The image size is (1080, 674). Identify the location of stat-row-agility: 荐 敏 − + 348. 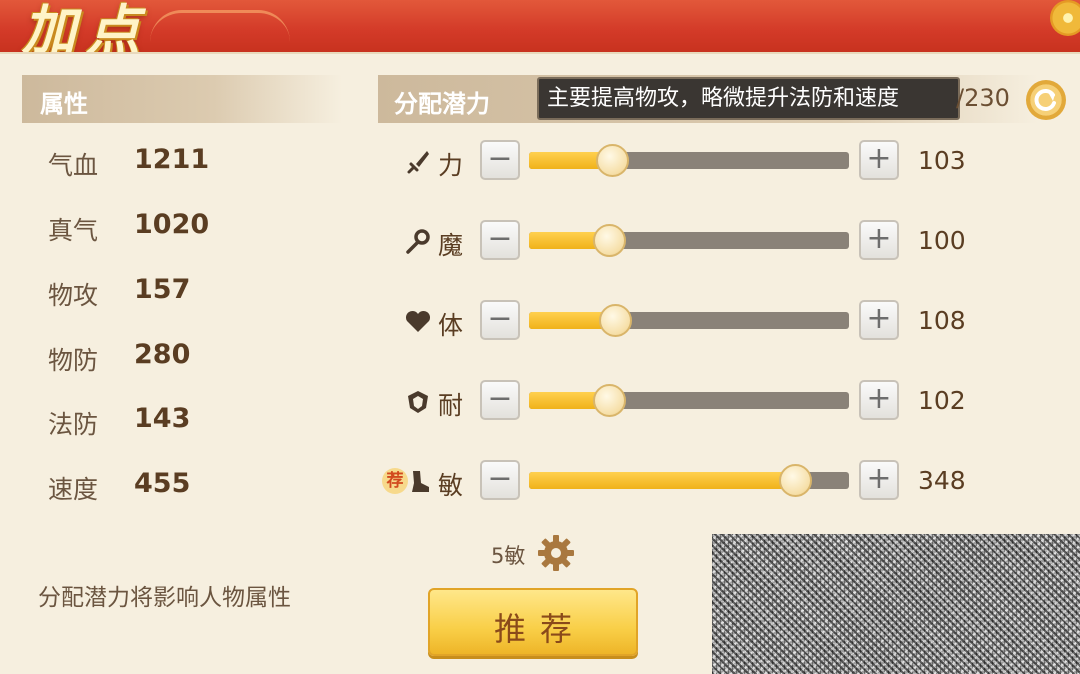
(678, 482).